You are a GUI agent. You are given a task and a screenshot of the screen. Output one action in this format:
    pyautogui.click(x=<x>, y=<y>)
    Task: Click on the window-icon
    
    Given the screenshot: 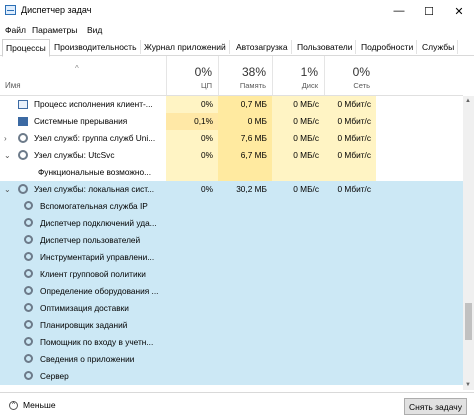 What is the action you would take?
    pyautogui.click(x=23, y=104)
    